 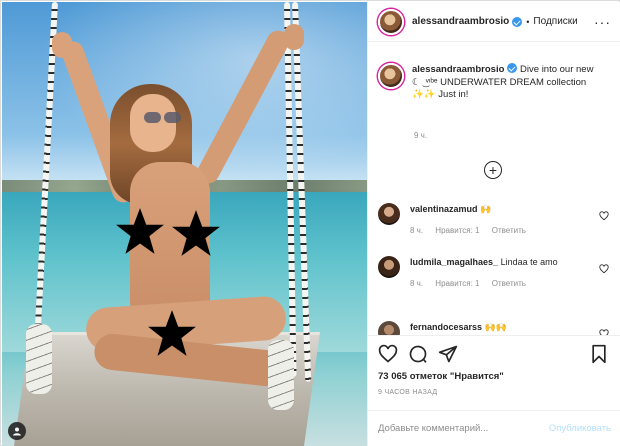 I want to click on comment-item: fernandocesarss 🙌🙌, so click(x=494, y=328).